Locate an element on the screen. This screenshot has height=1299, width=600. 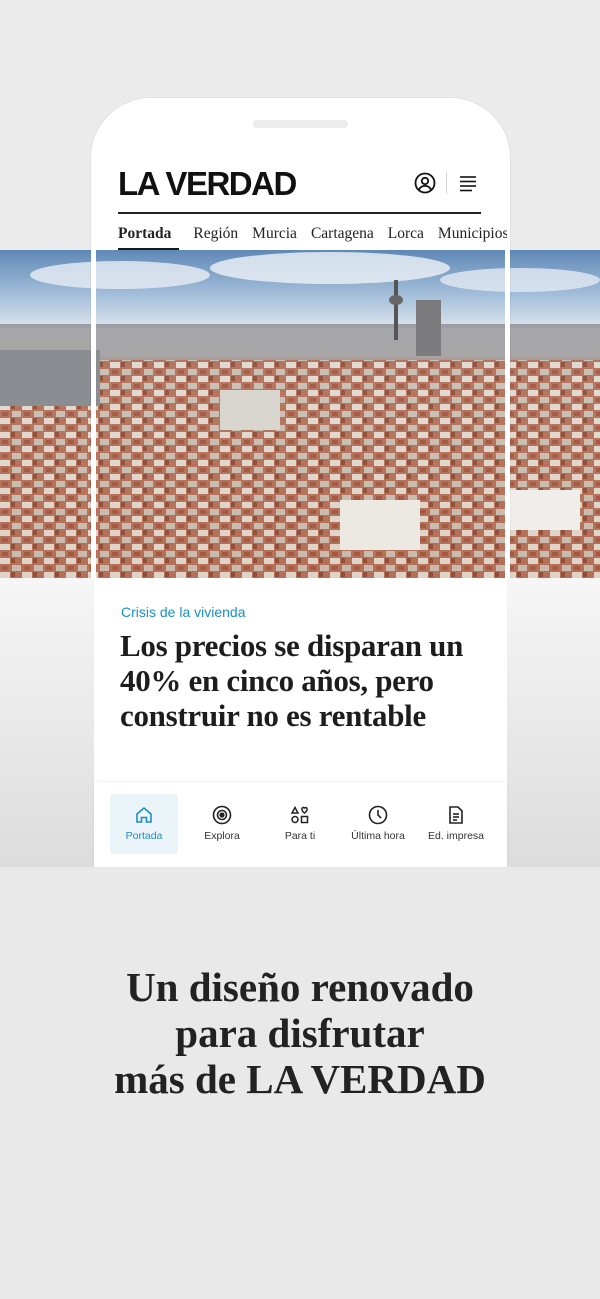
document-icon is located at coordinates (456, 815).